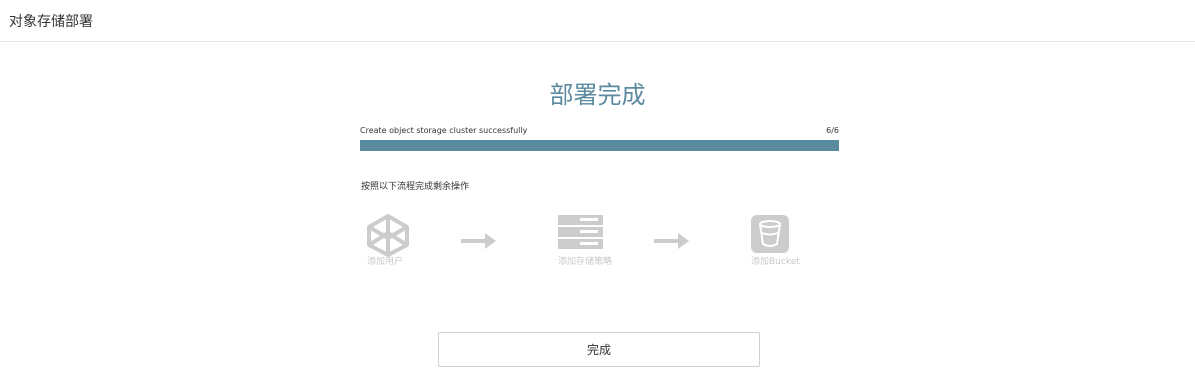 The width and height of the screenshot is (1195, 384). What do you see at coordinates (580, 232) in the screenshot?
I see `server-stack-icon` at bounding box center [580, 232].